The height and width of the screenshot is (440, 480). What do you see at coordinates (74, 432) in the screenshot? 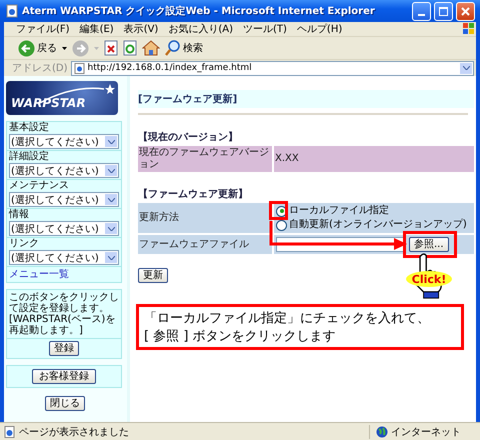
I see `status-message: ページが表示されました` at bounding box center [74, 432].